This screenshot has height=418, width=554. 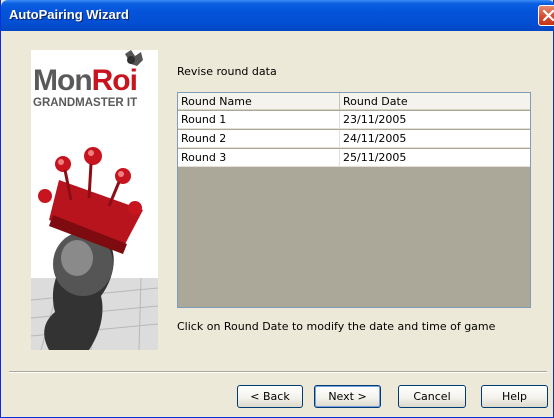 What do you see at coordinates (435, 139) in the screenshot?
I see `round-date-cell: 24/11/2005` at bounding box center [435, 139].